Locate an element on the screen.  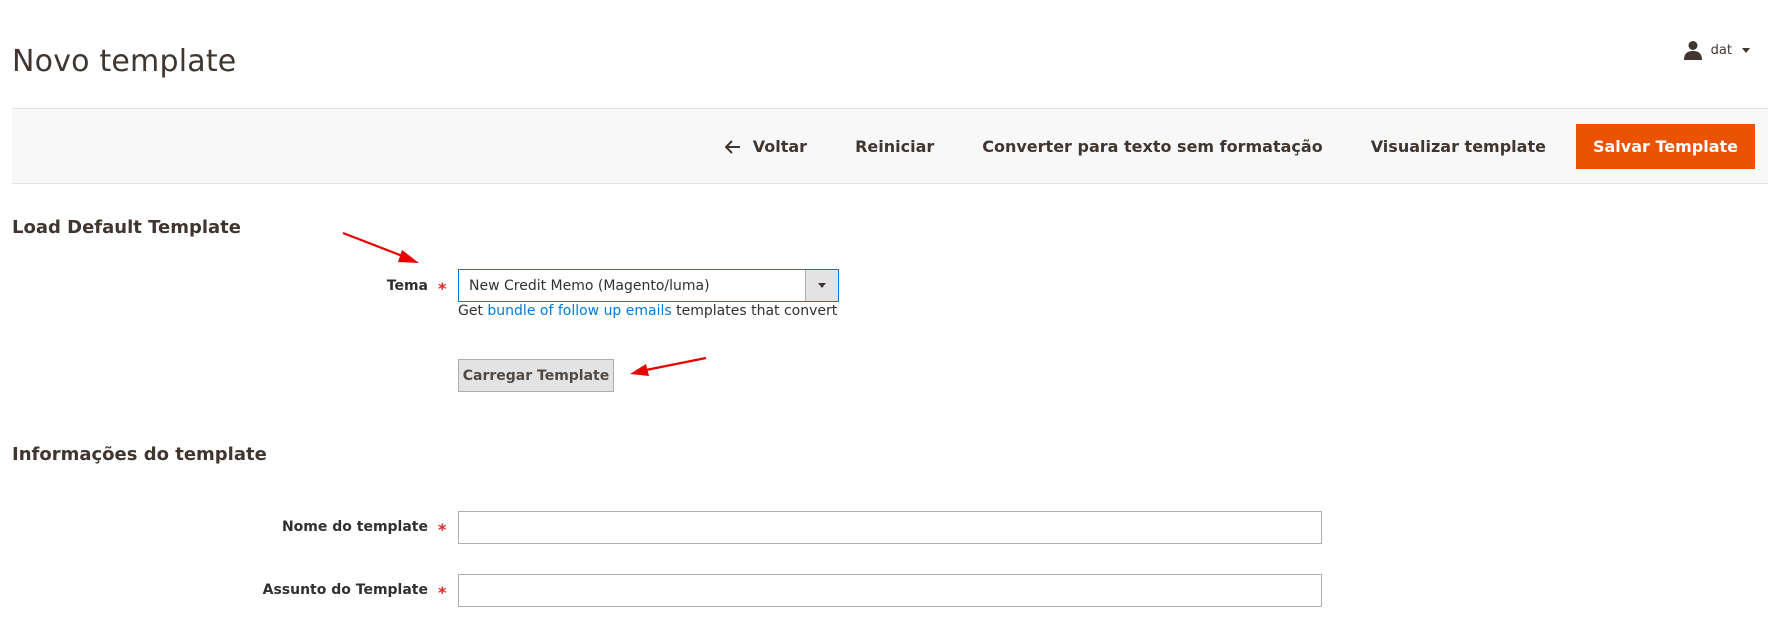
template-name-label: Nome do template is located at coordinates (354, 527).